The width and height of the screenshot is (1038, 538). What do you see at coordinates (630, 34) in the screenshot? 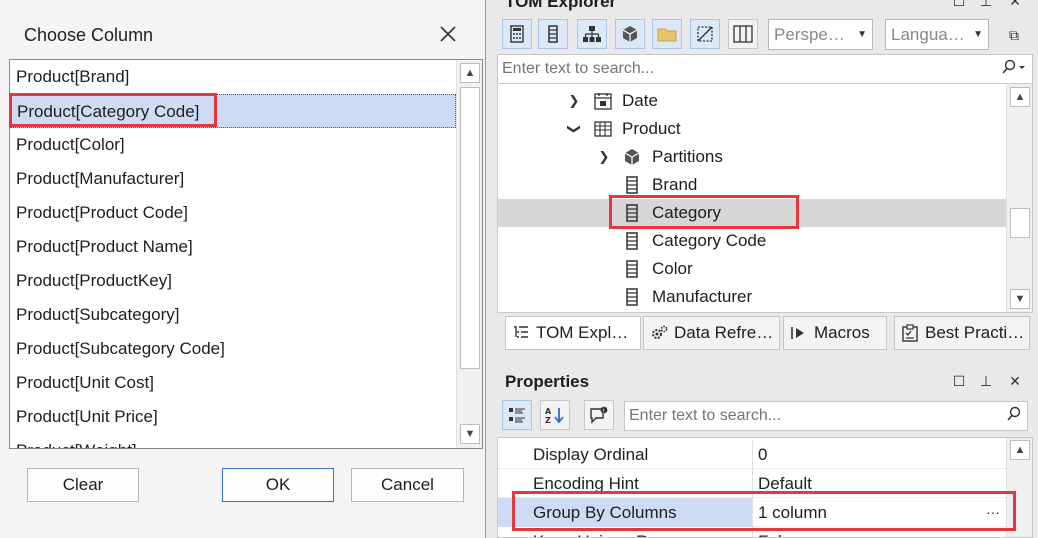
I see `cube-icon` at bounding box center [630, 34].